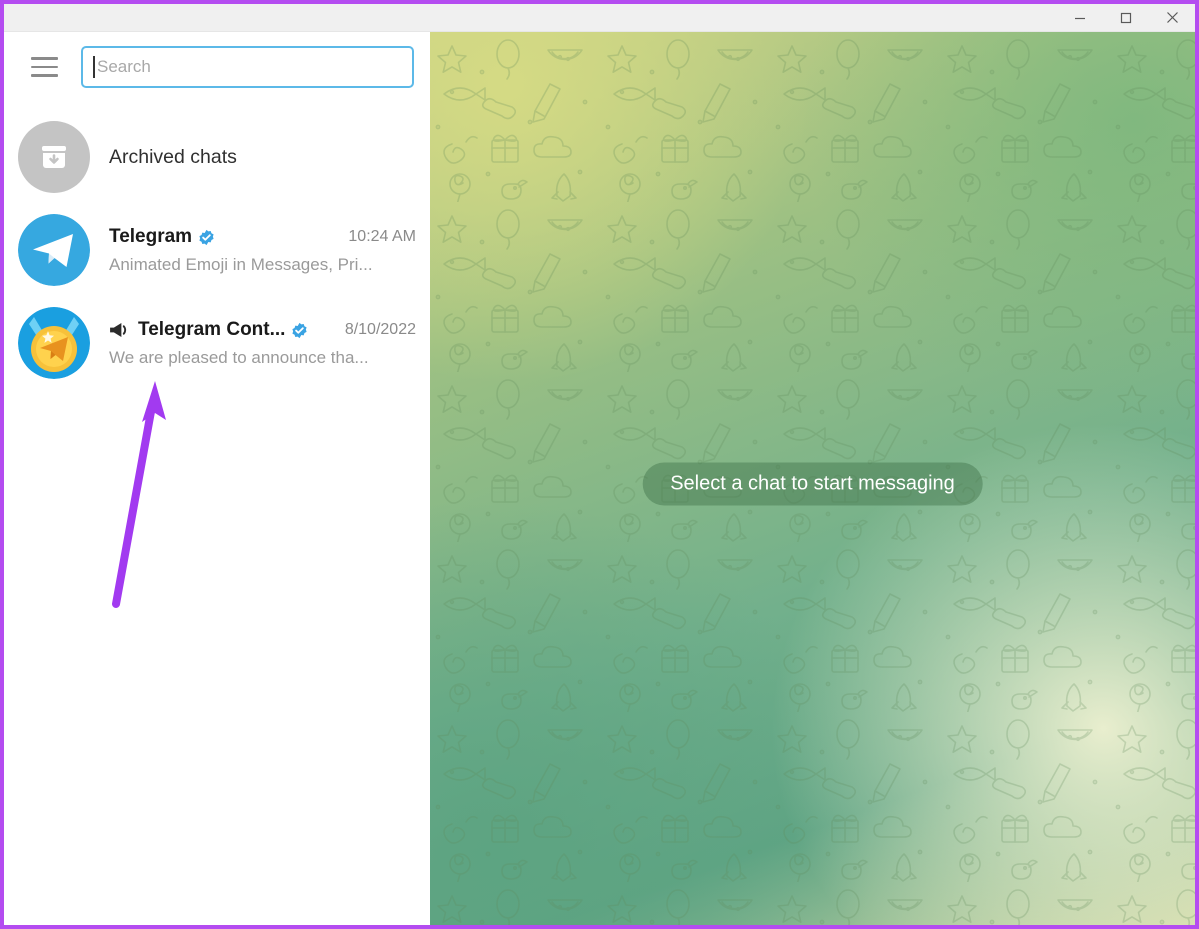  I want to click on chat-body: Archived chats, so click(262, 157).